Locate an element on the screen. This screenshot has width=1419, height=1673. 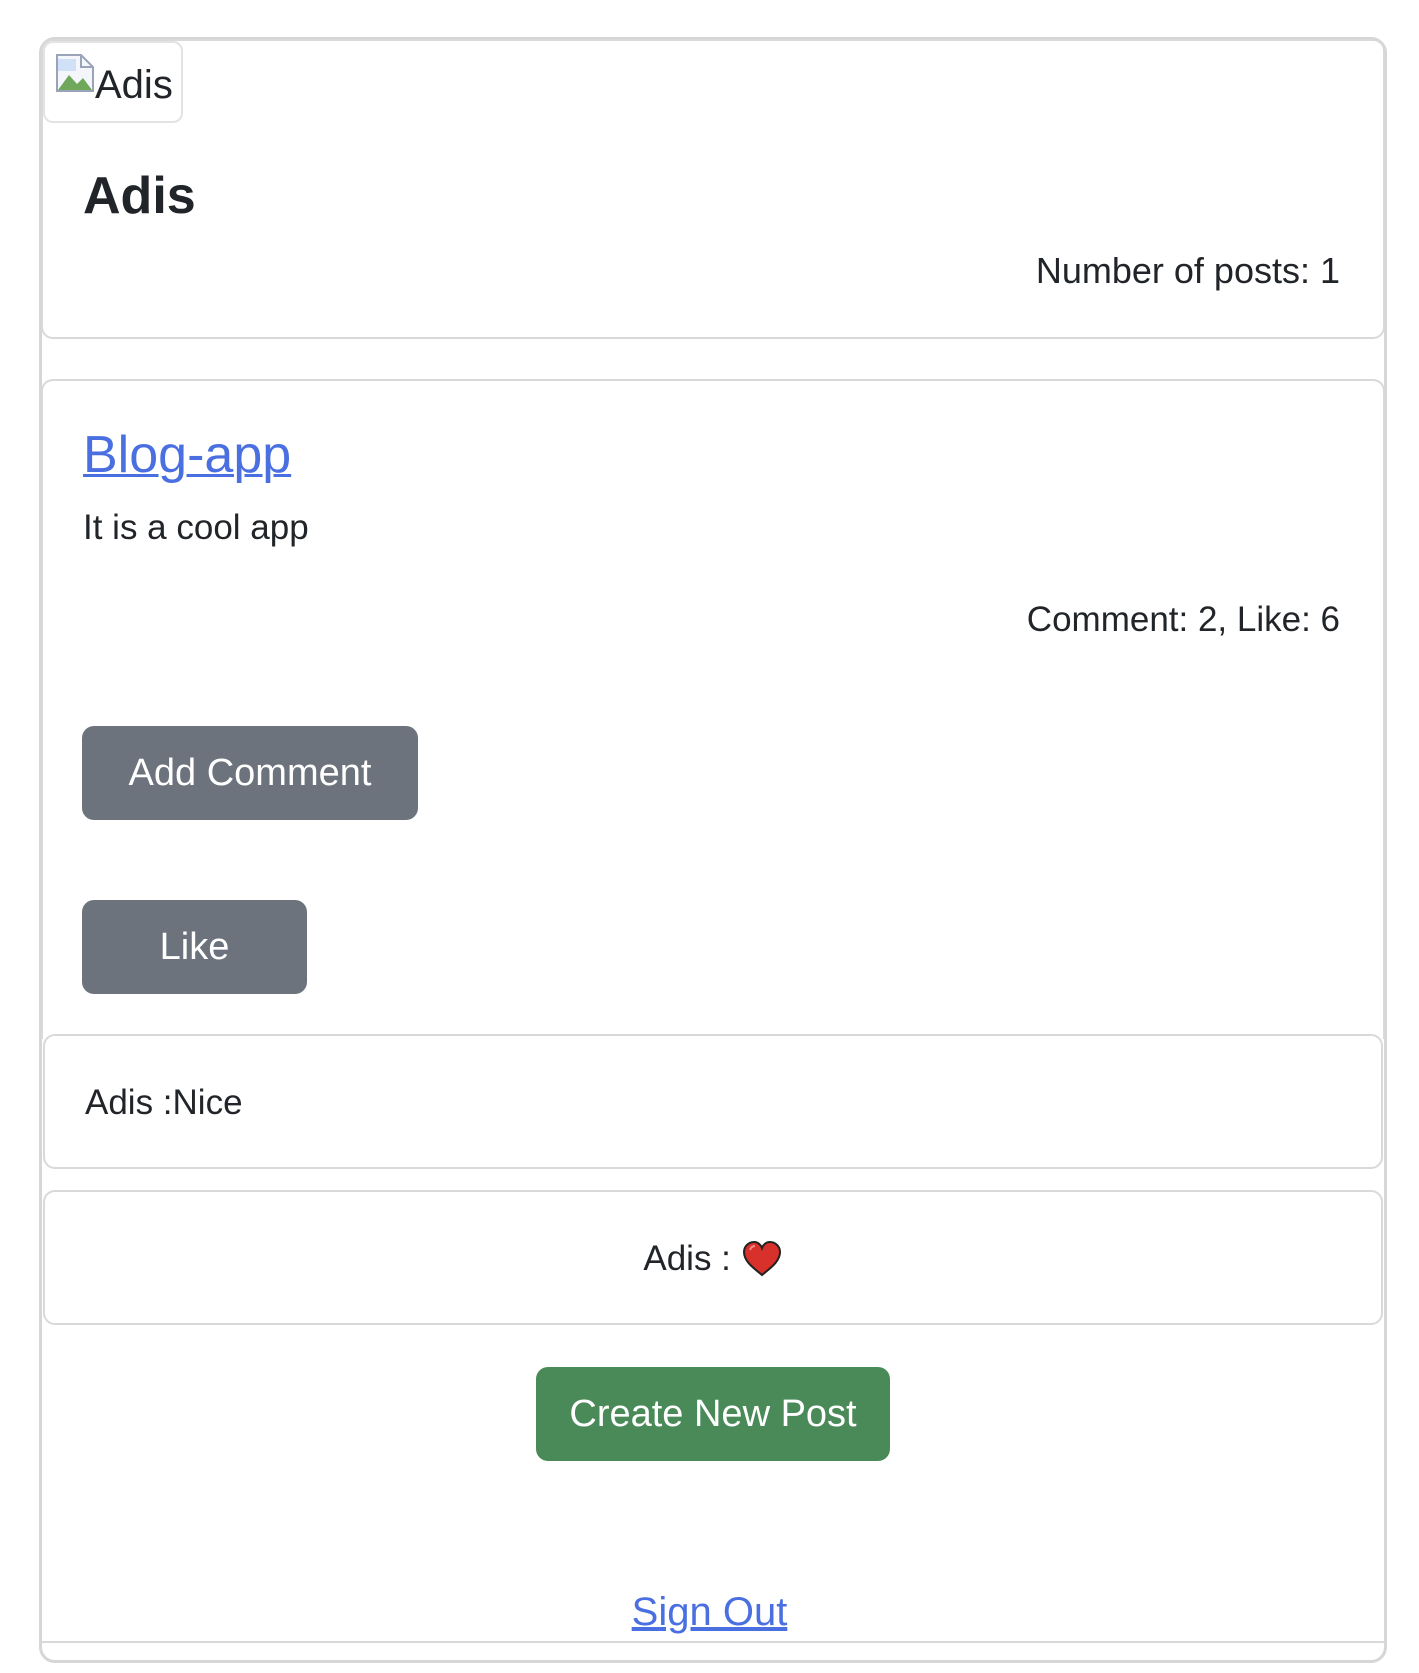
like-button: Like is located at coordinates (194, 947).